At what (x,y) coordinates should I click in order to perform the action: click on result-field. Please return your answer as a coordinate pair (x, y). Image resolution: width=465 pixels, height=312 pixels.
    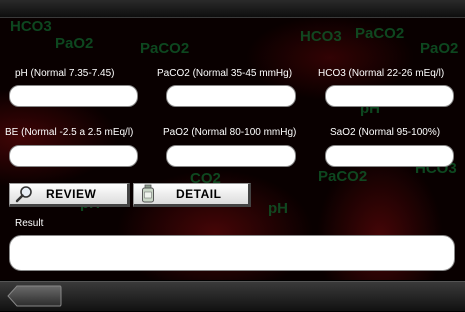
    Looking at the image, I should click on (232, 253).